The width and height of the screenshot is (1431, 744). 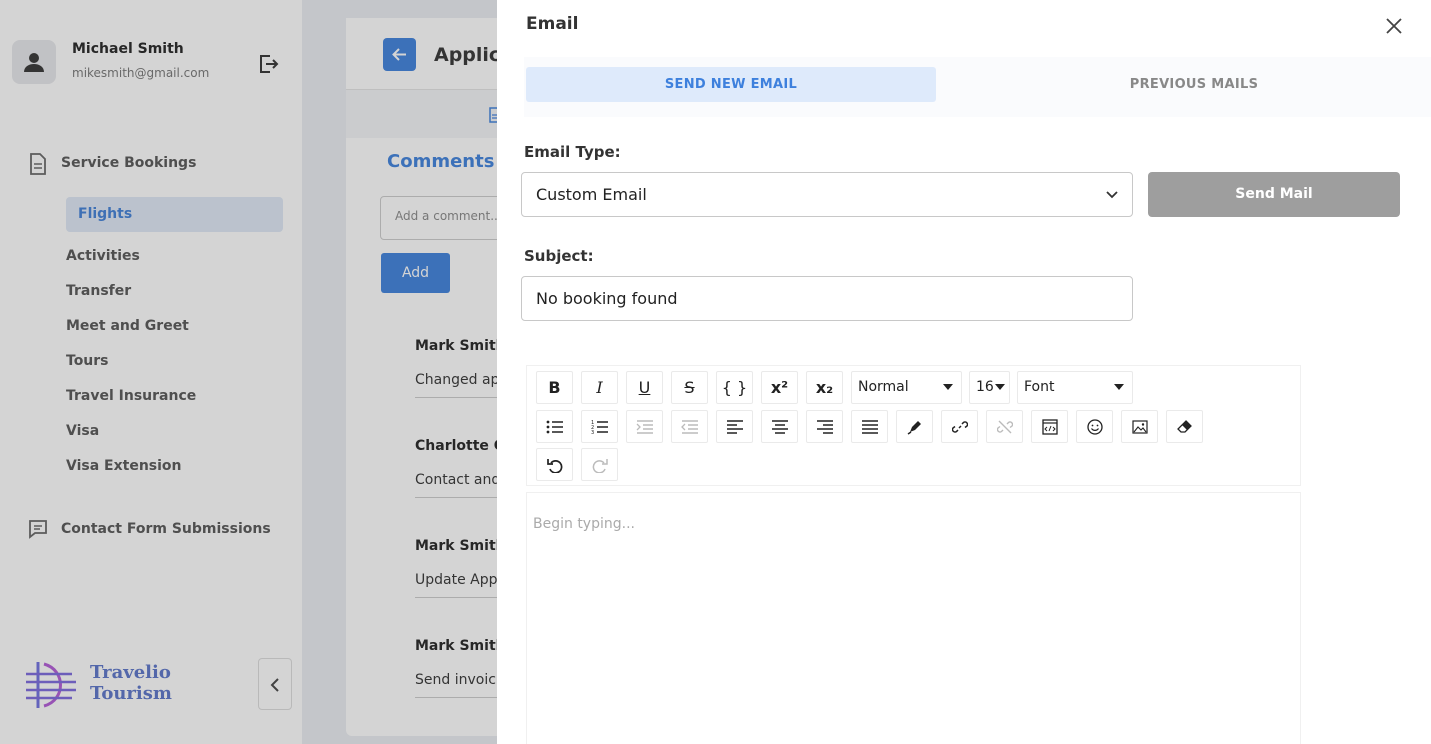 I want to click on outdent-button, so click(x=689, y=426).